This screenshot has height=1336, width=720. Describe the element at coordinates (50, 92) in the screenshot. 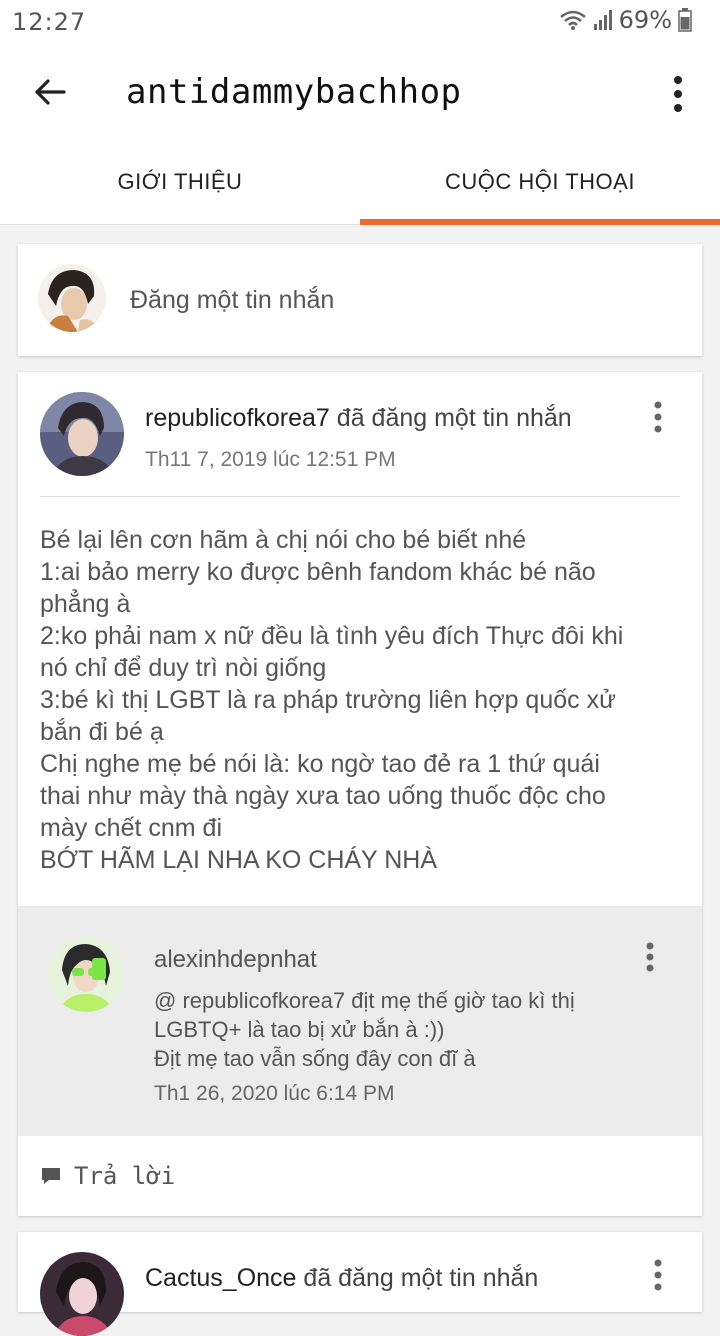

I see `back-arrow-icon` at that location.